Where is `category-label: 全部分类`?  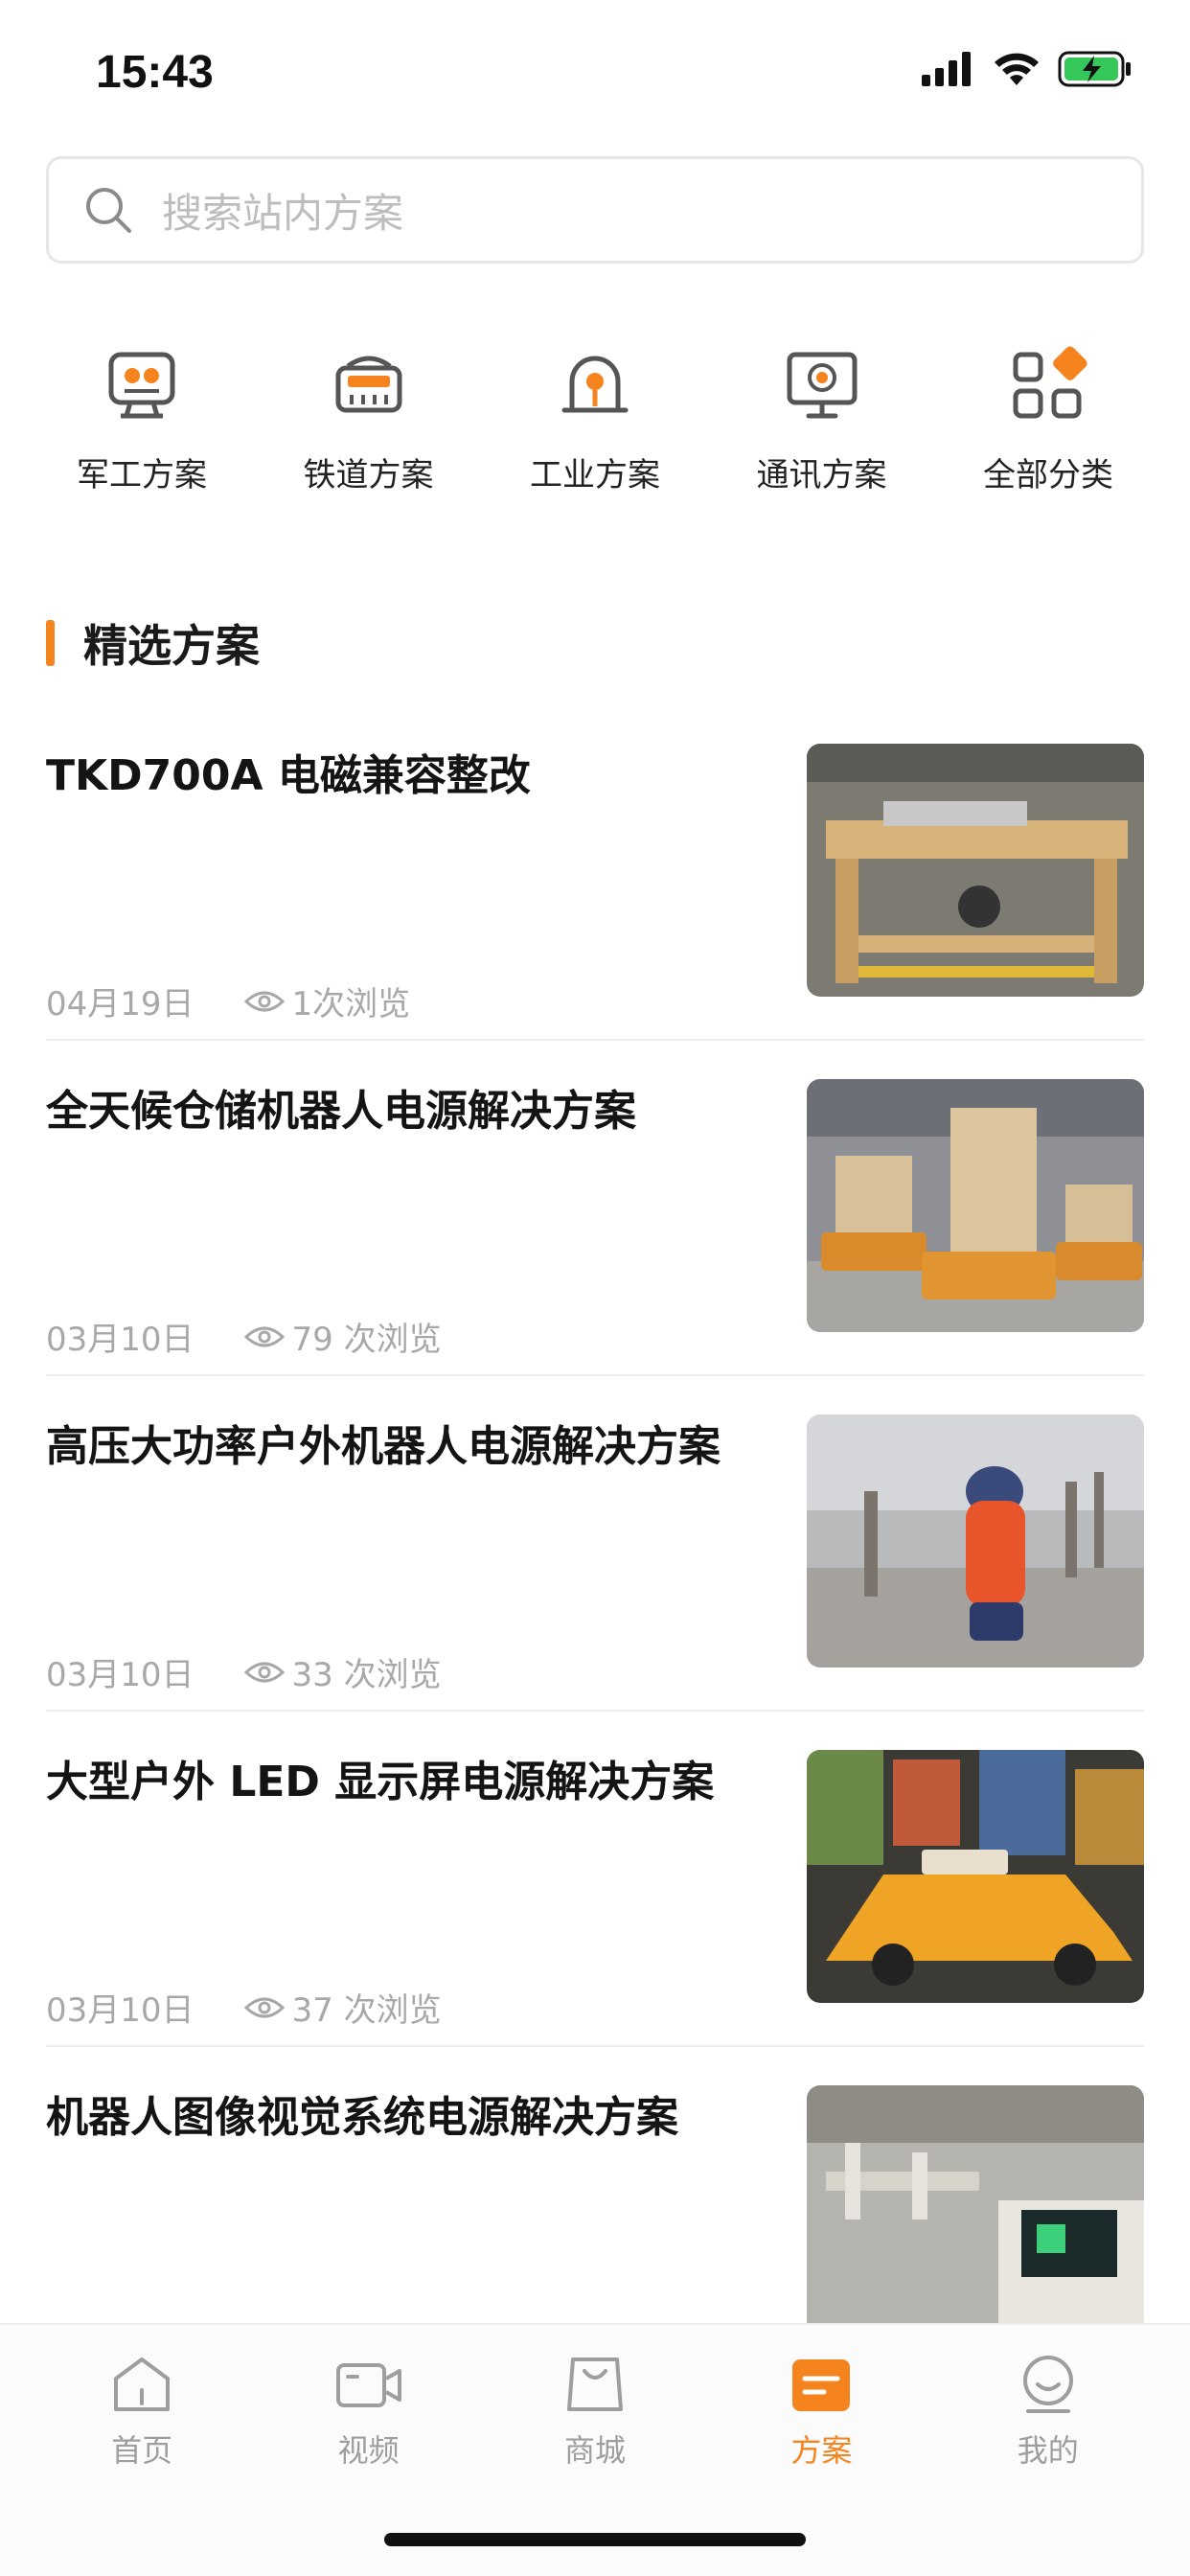
category-label: 全部分类 is located at coordinates (1048, 475).